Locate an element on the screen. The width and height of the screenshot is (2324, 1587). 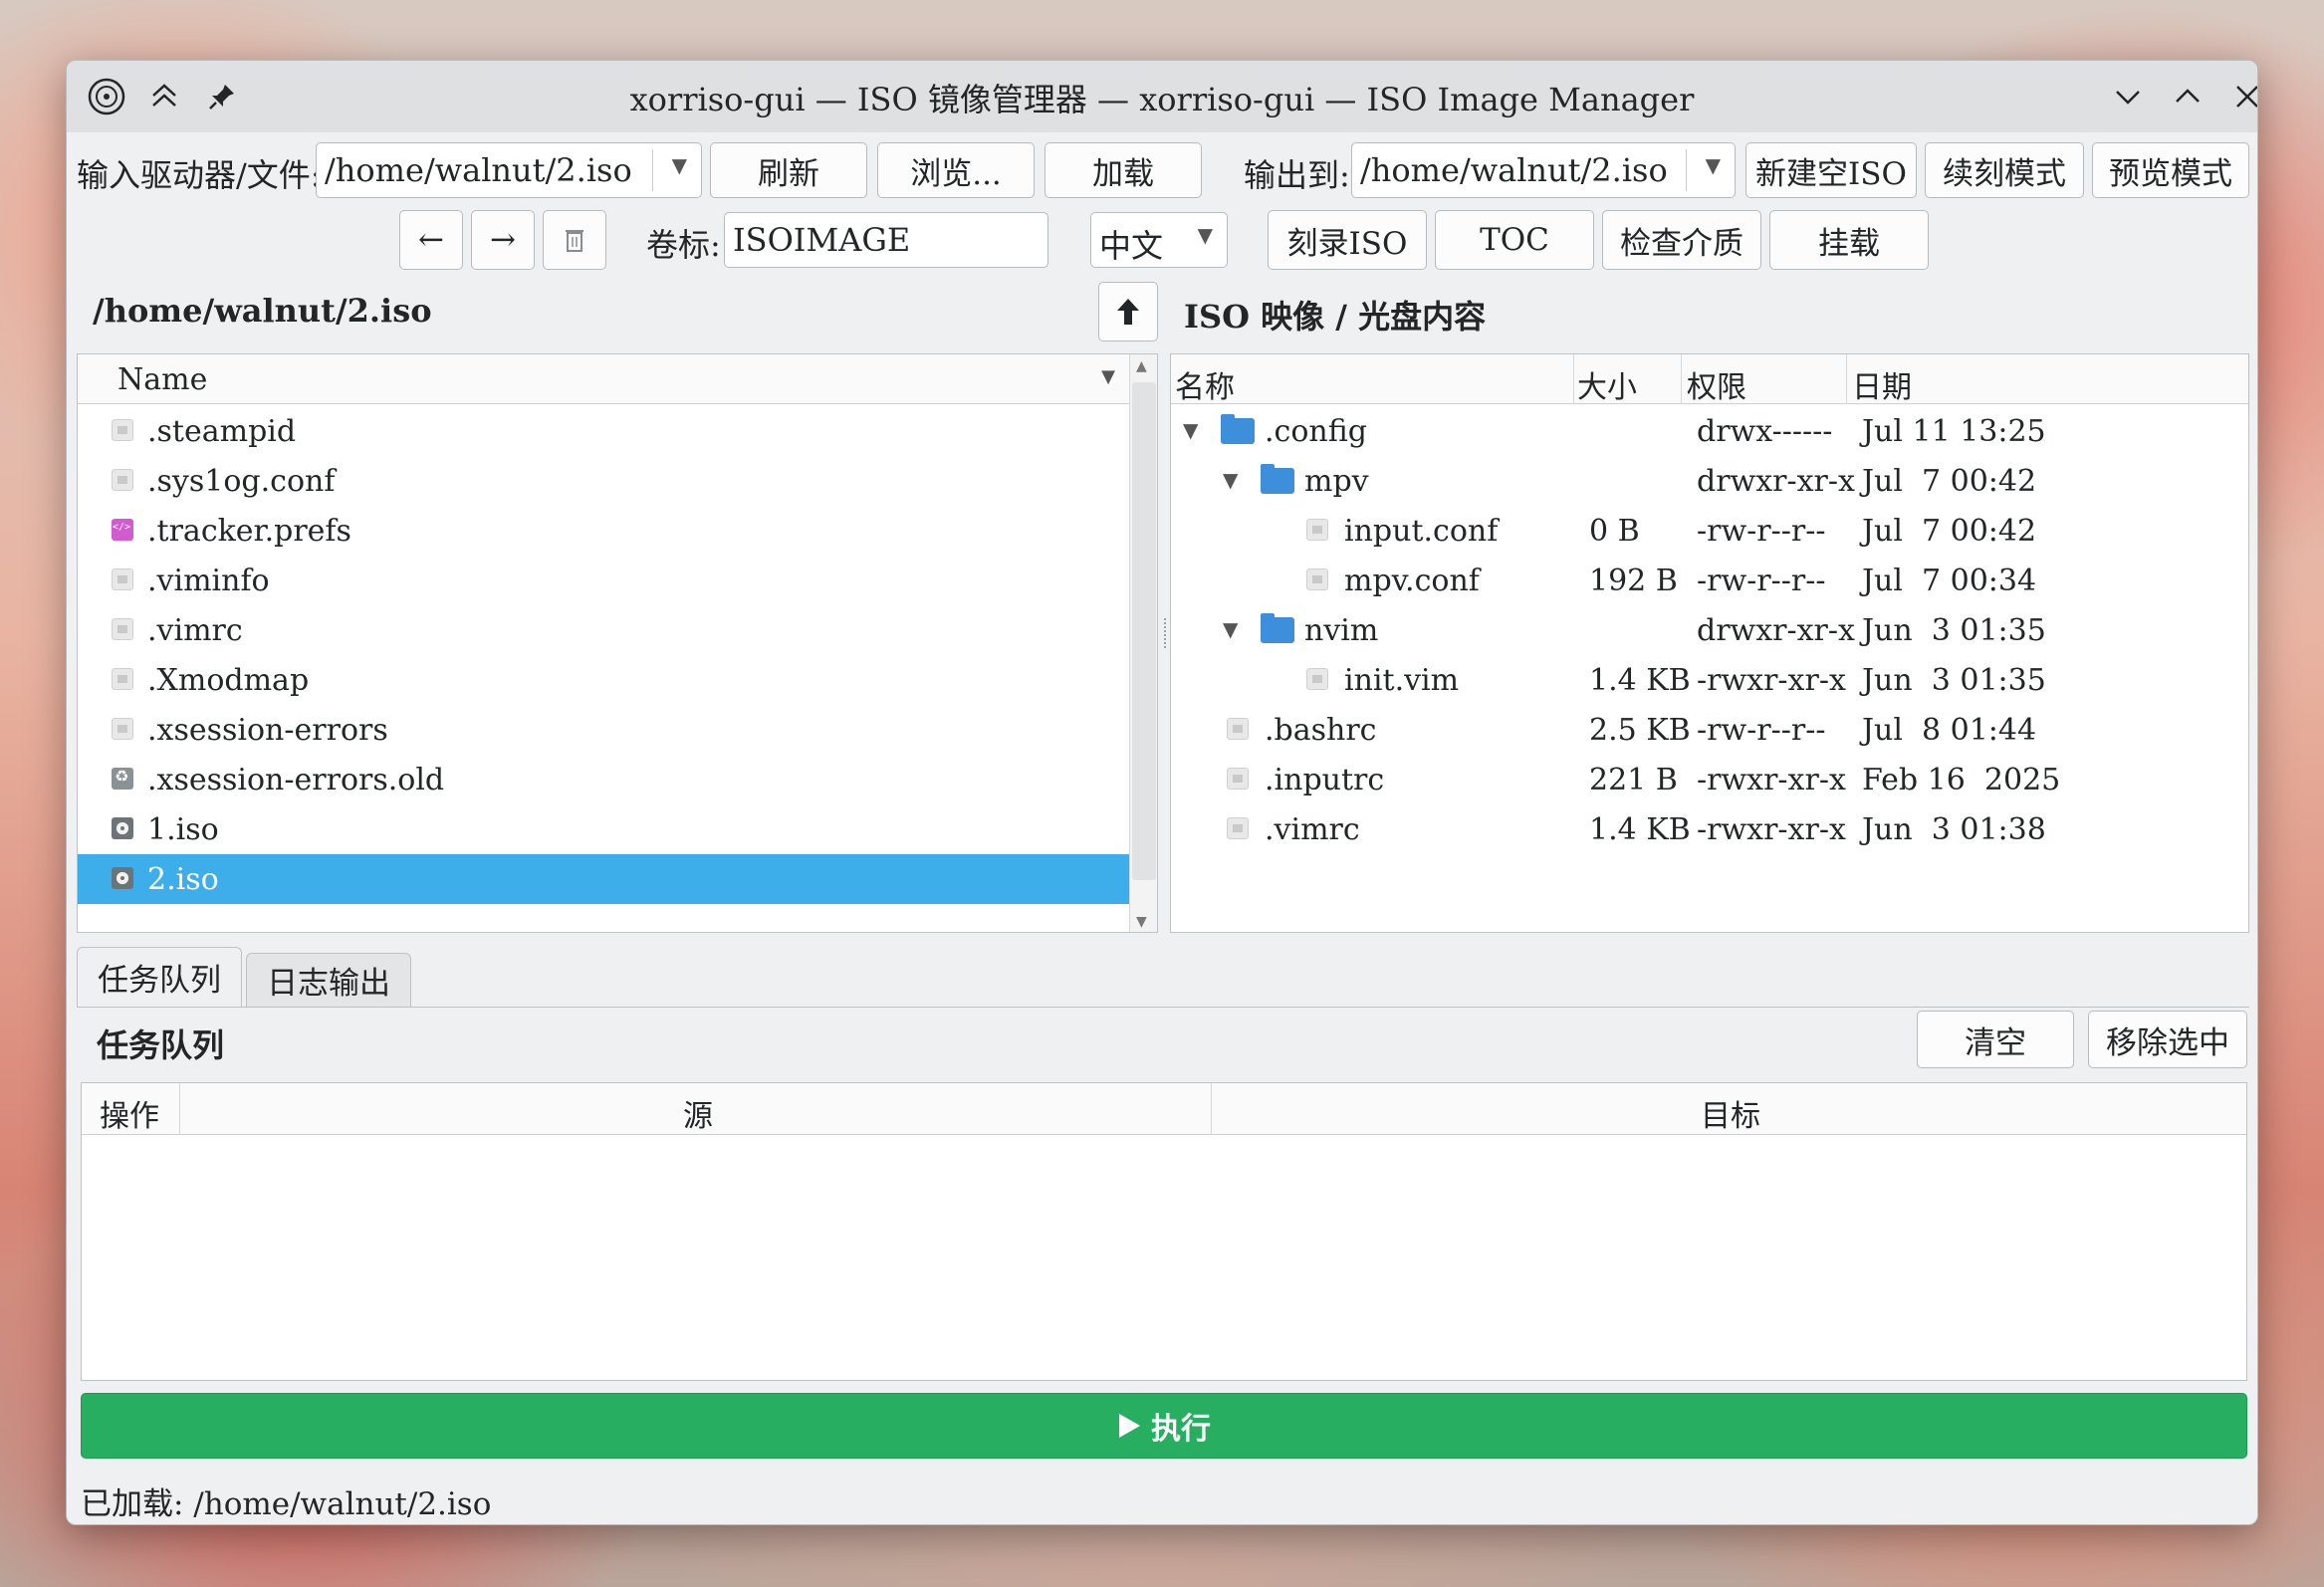
cell-date: Jul 7 00:34 is located at coordinates (1949, 581).